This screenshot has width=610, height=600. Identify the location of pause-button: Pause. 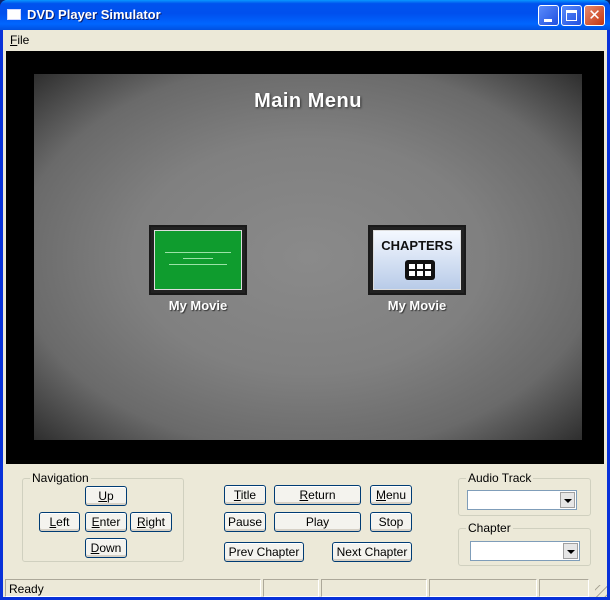
(245, 522).